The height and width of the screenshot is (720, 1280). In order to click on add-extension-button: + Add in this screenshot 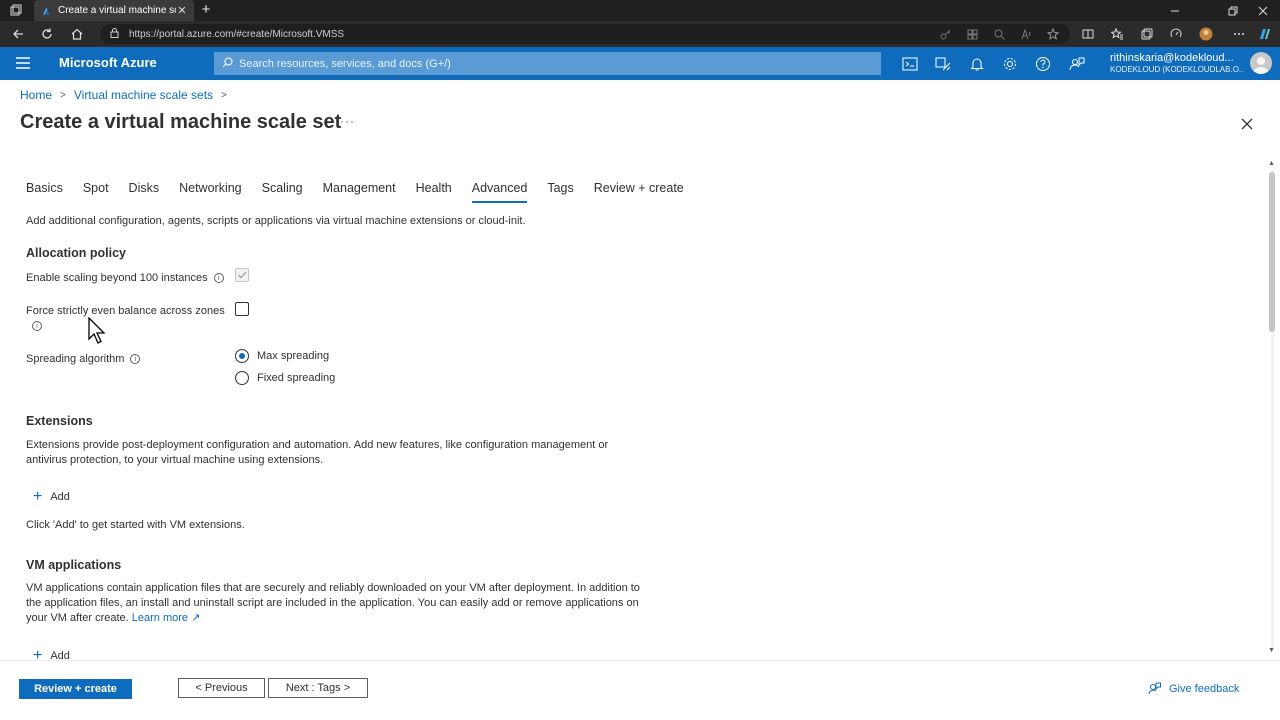, I will do `click(51, 497)`.